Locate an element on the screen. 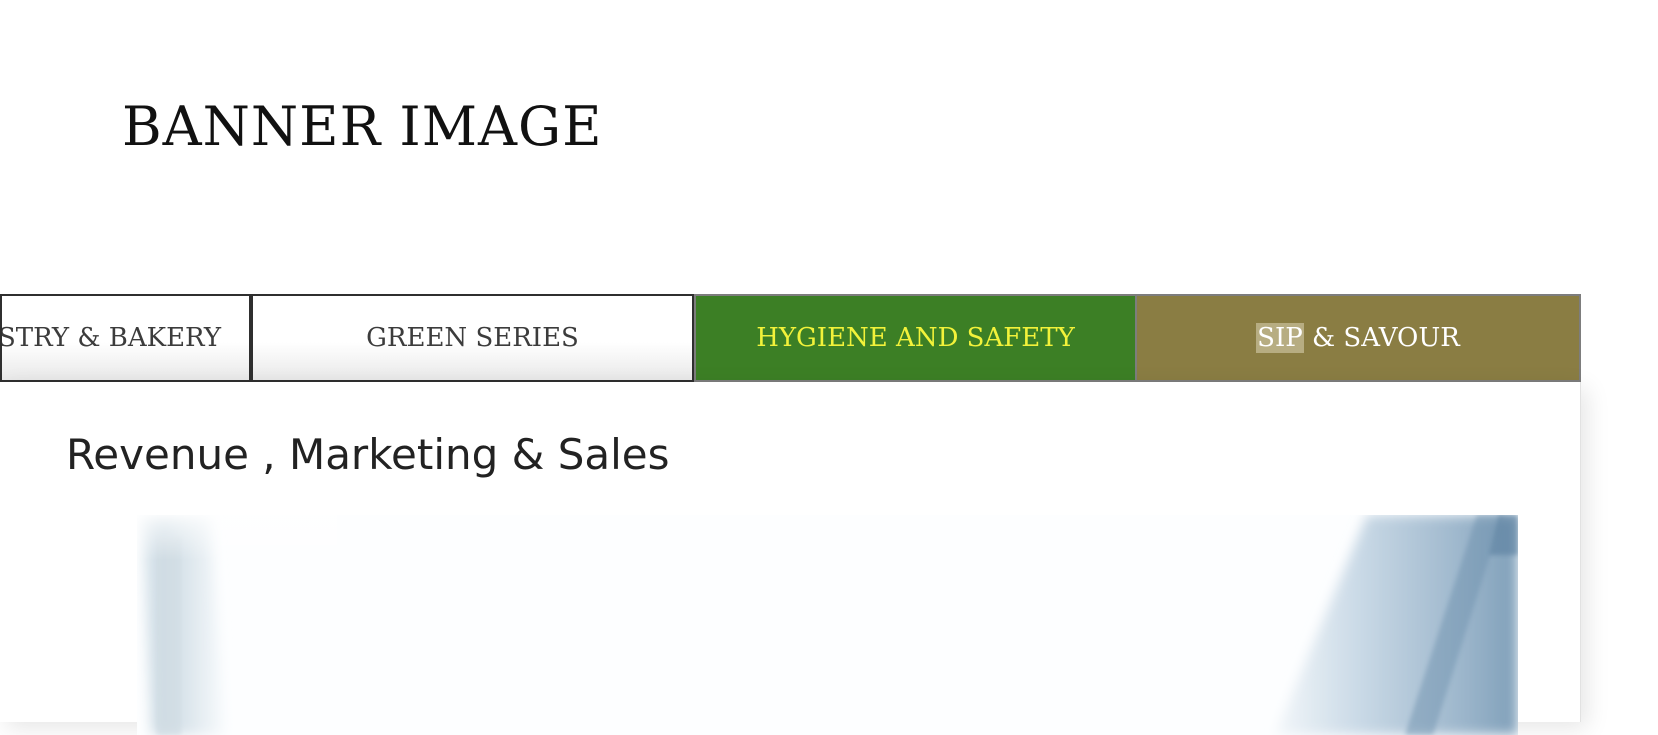  tab-sip-and-savour: SIP & SAVOUR is located at coordinates (1359, 338).